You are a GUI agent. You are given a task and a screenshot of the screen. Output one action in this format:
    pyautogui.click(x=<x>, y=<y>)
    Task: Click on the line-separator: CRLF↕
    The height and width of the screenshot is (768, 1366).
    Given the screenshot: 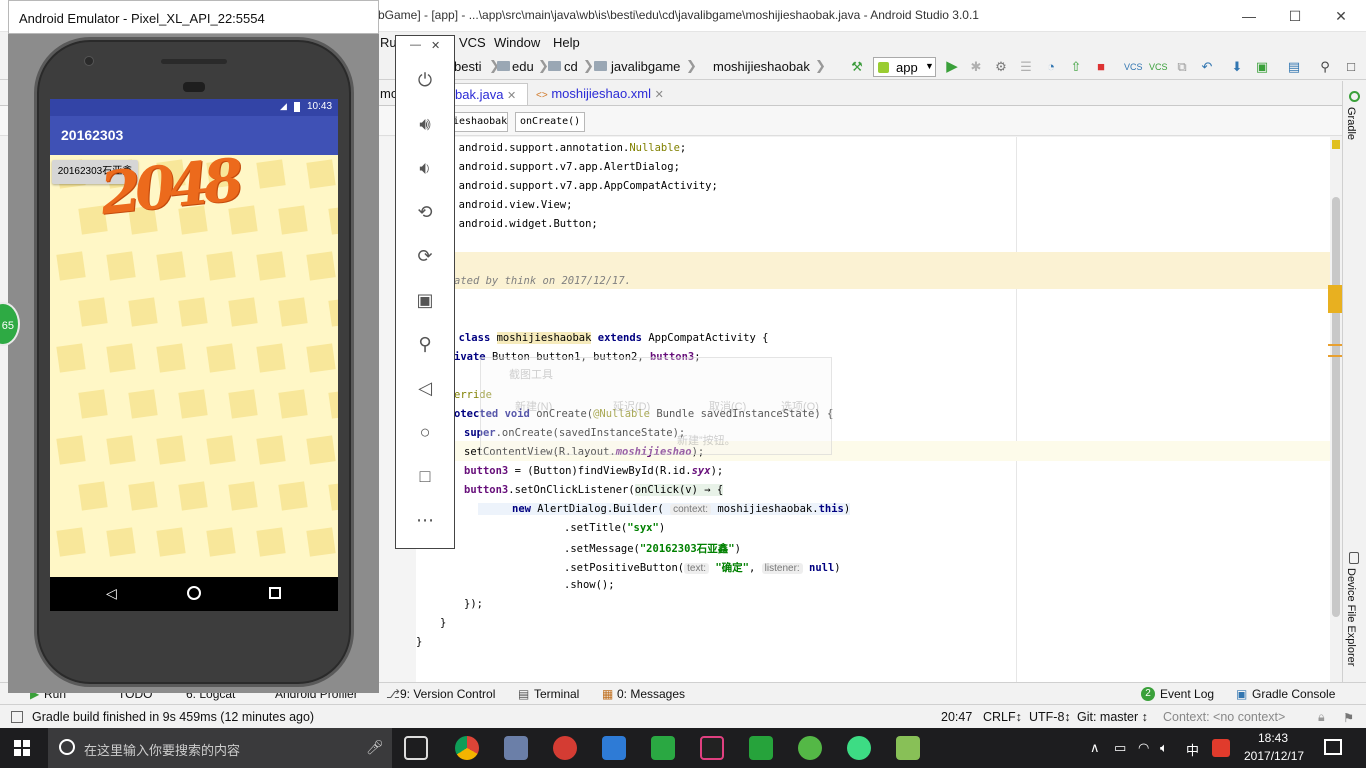 What is the action you would take?
    pyautogui.click(x=1002, y=717)
    